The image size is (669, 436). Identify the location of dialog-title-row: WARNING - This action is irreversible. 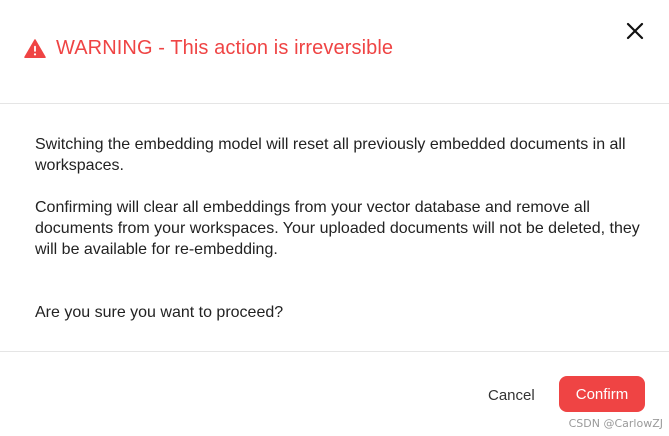
(208, 48).